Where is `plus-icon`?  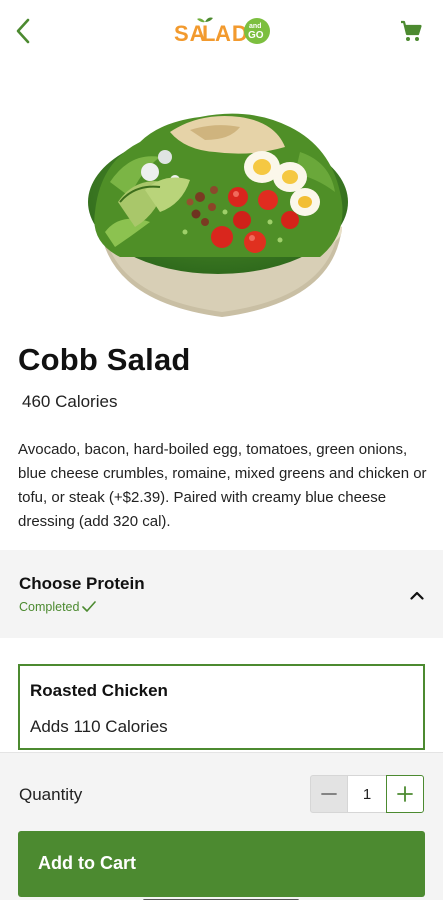 plus-icon is located at coordinates (405, 794).